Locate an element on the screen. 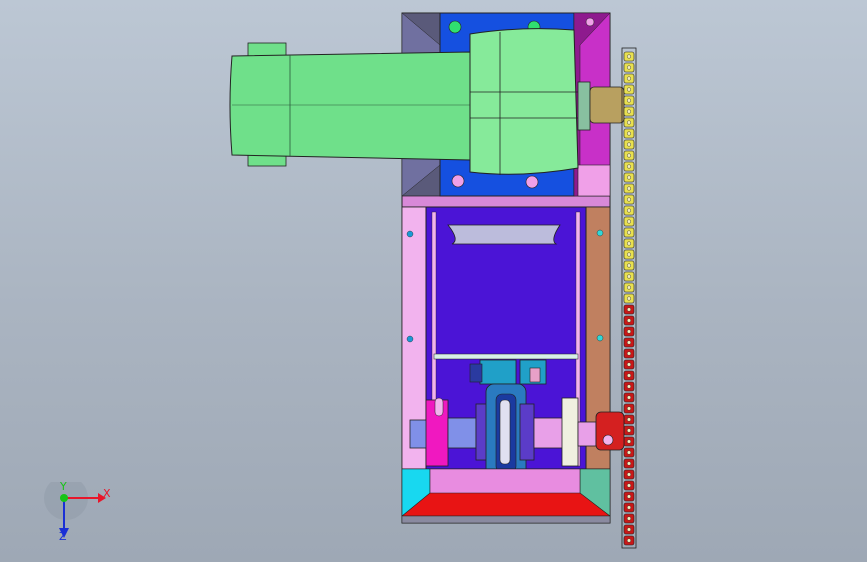 Image resolution: width=867 pixels, height=562 pixels. triad-x-label: X is located at coordinates (107, 493).